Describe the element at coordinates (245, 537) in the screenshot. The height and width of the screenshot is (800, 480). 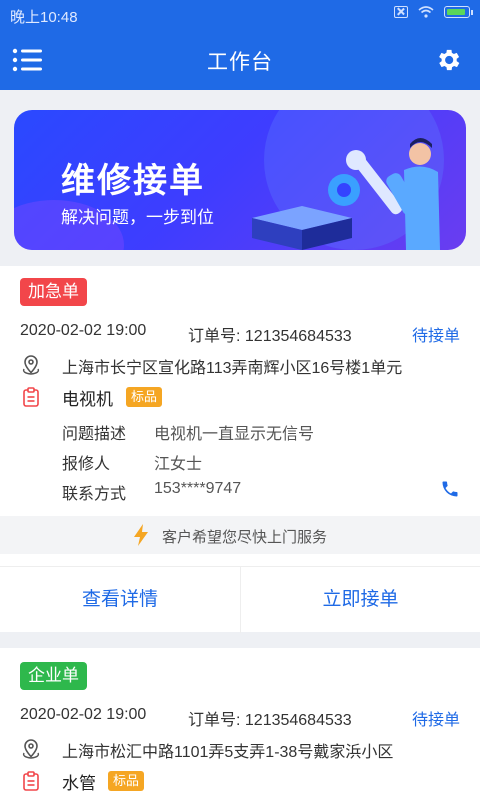
I see `service-hint-text: 客户希望您尽快上门服务` at that location.